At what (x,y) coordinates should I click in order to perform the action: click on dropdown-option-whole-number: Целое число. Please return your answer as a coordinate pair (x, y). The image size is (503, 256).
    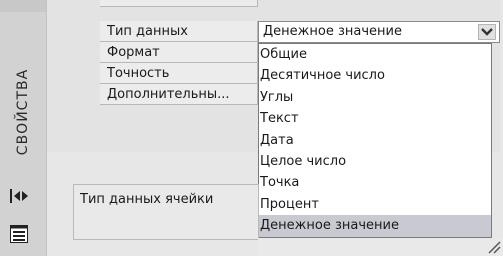
    Looking at the image, I should click on (375, 161).